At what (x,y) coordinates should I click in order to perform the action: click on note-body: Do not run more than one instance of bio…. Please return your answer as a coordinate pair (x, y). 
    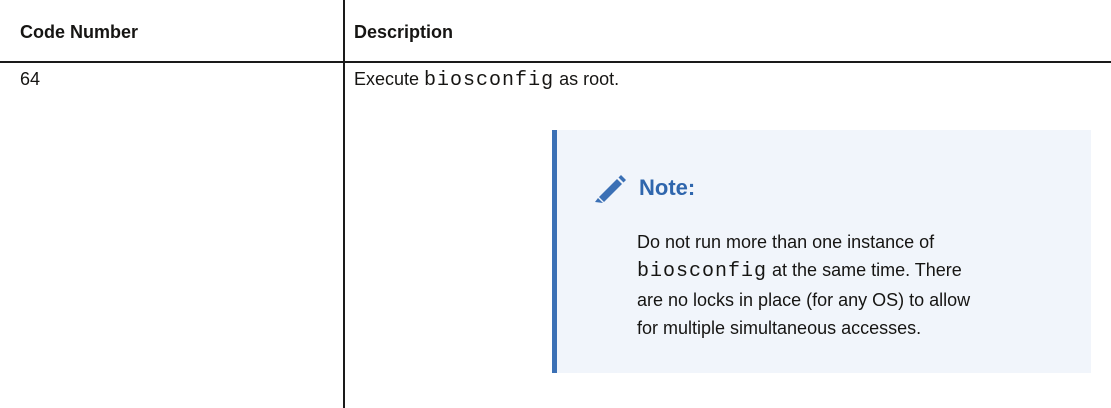
    Looking at the image, I should click on (857, 285).